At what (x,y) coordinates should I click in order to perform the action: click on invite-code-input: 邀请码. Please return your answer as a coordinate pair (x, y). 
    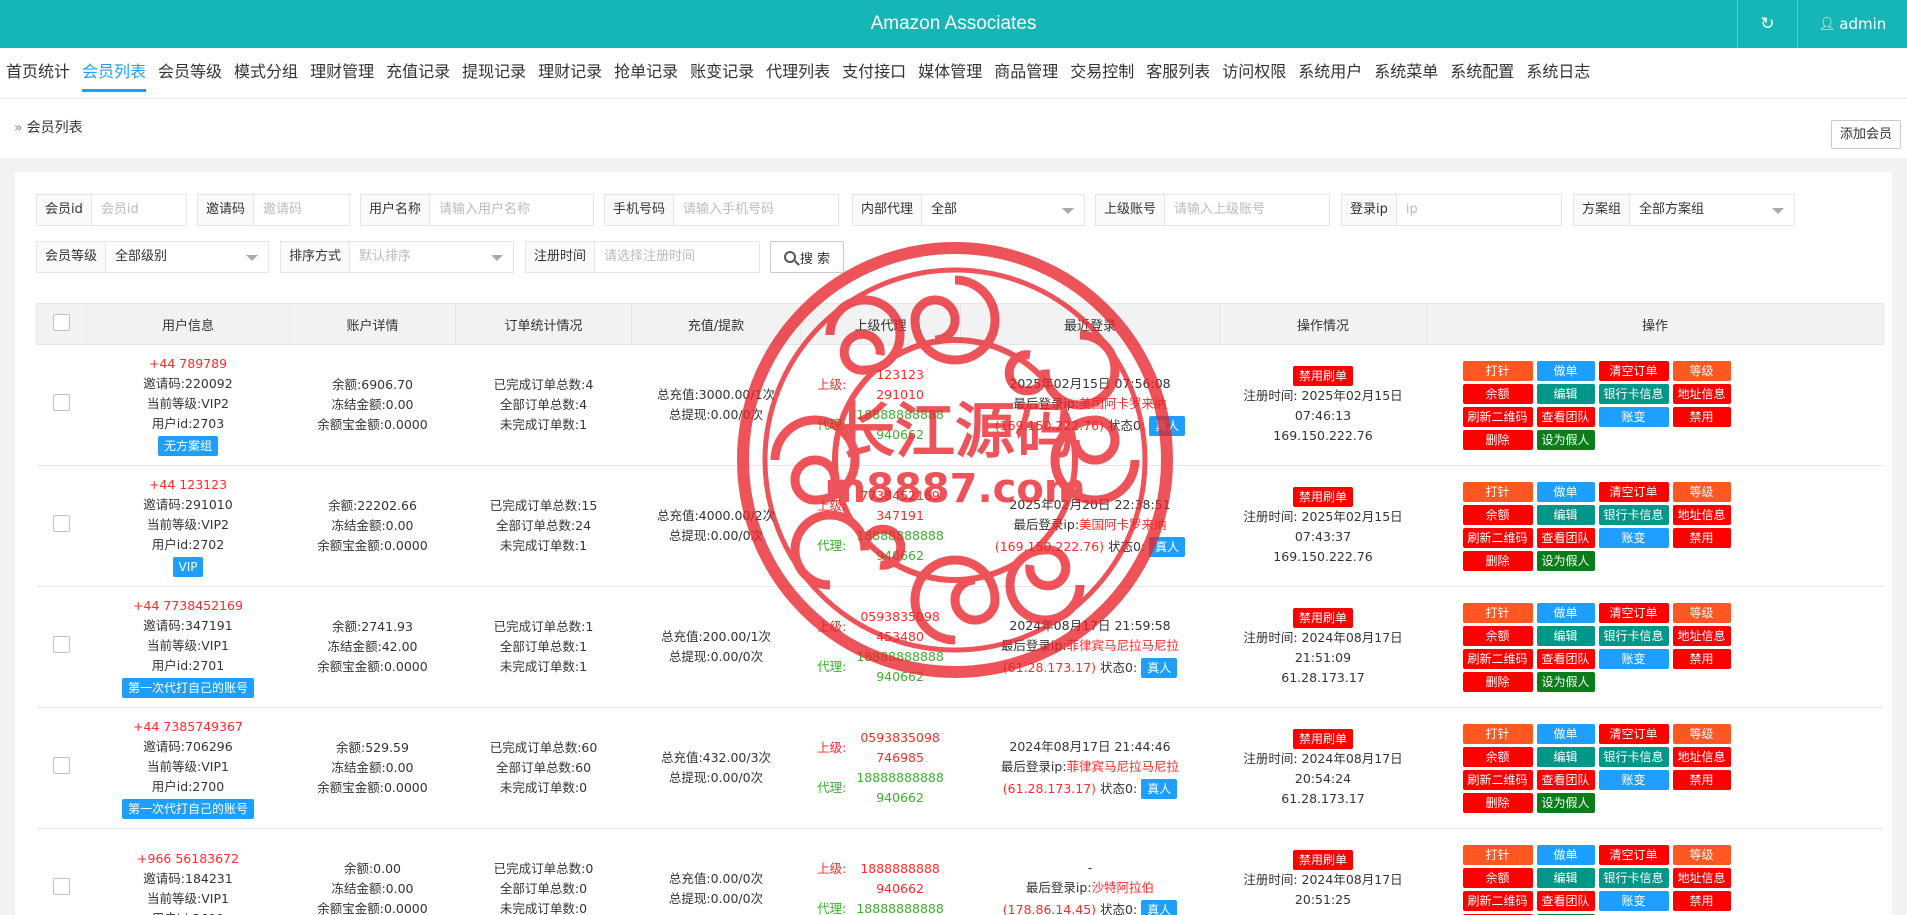
    Looking at the image, I should click on (301, 210).